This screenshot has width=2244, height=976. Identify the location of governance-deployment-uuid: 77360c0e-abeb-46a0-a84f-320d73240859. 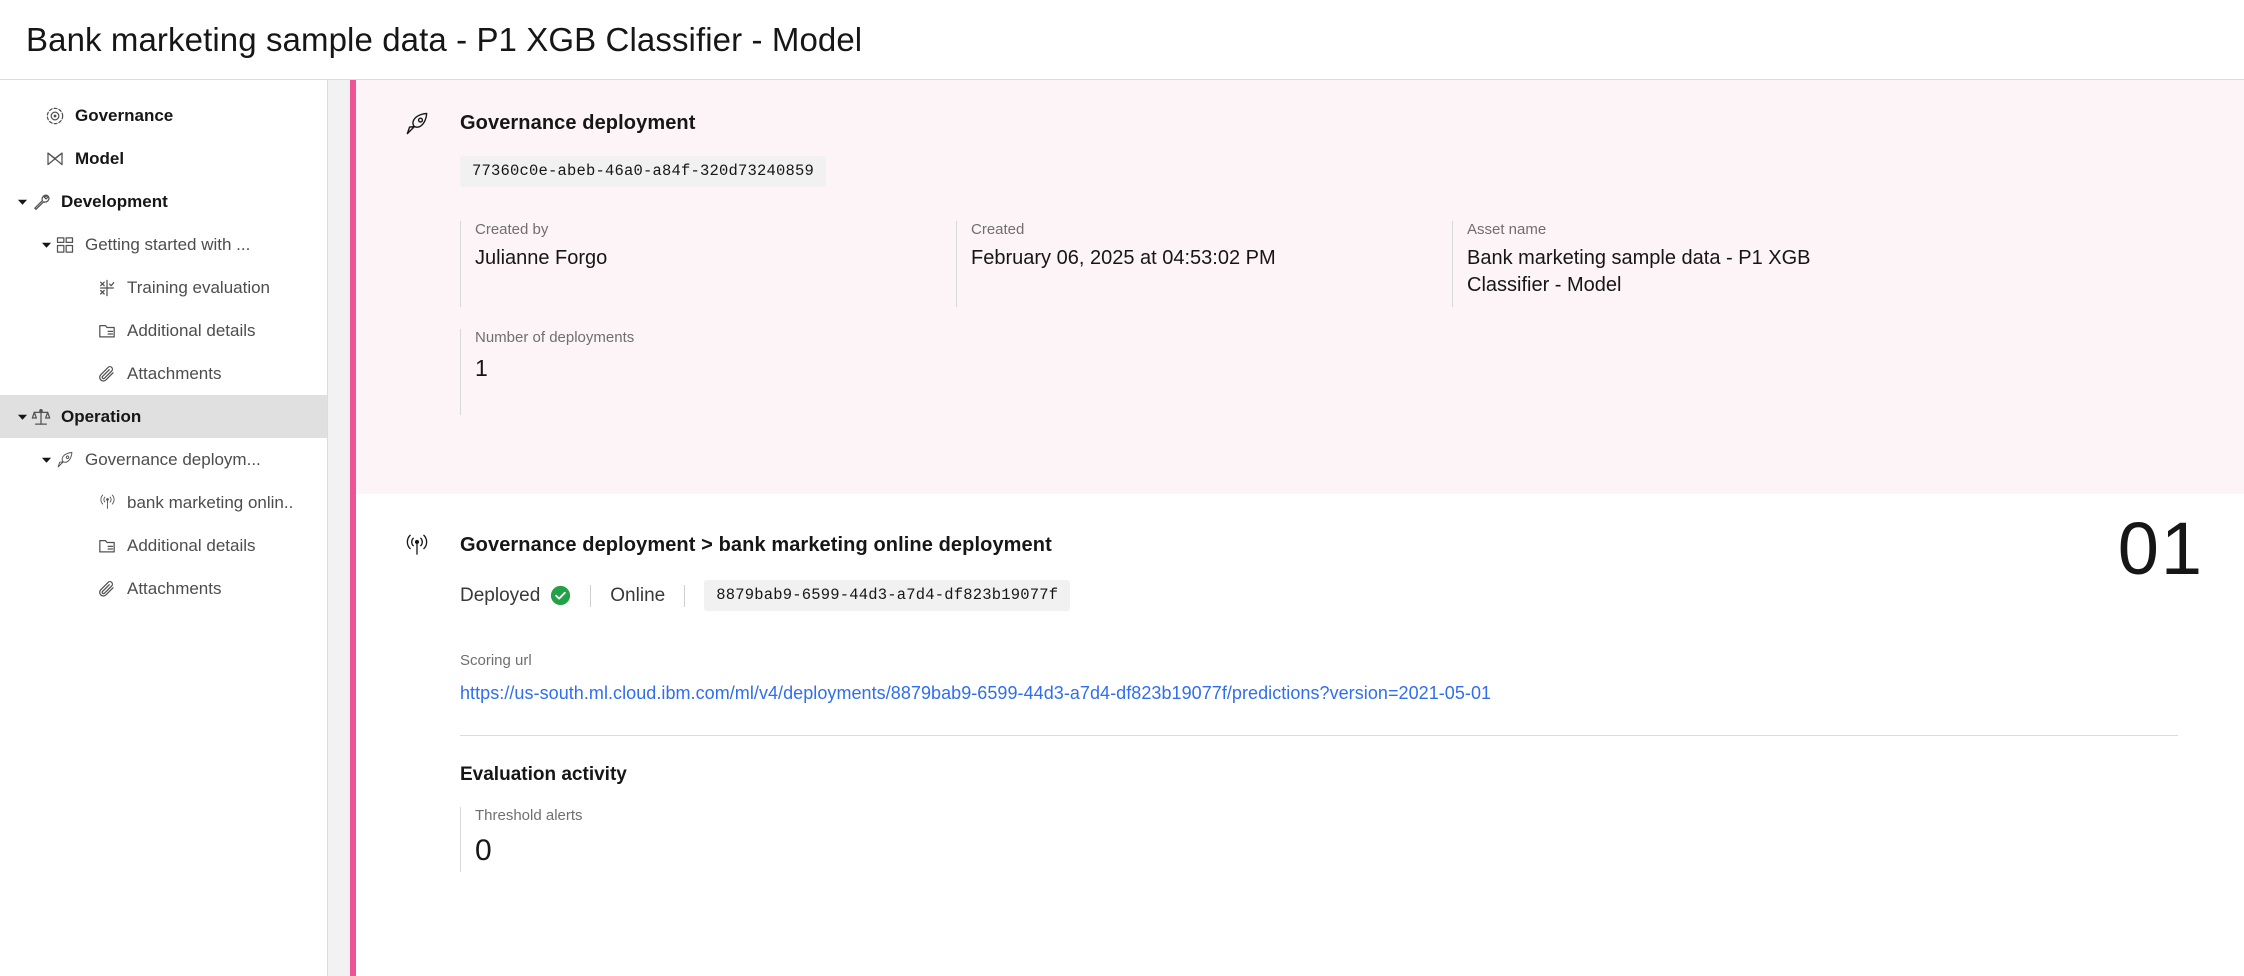
(643, 171).